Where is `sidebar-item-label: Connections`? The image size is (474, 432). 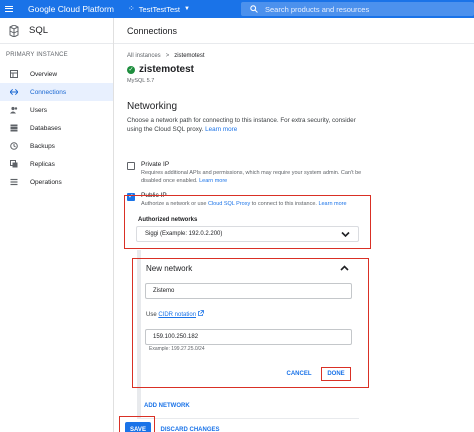 sidebar-item-label: Connections is located at coordinates (48, 92).